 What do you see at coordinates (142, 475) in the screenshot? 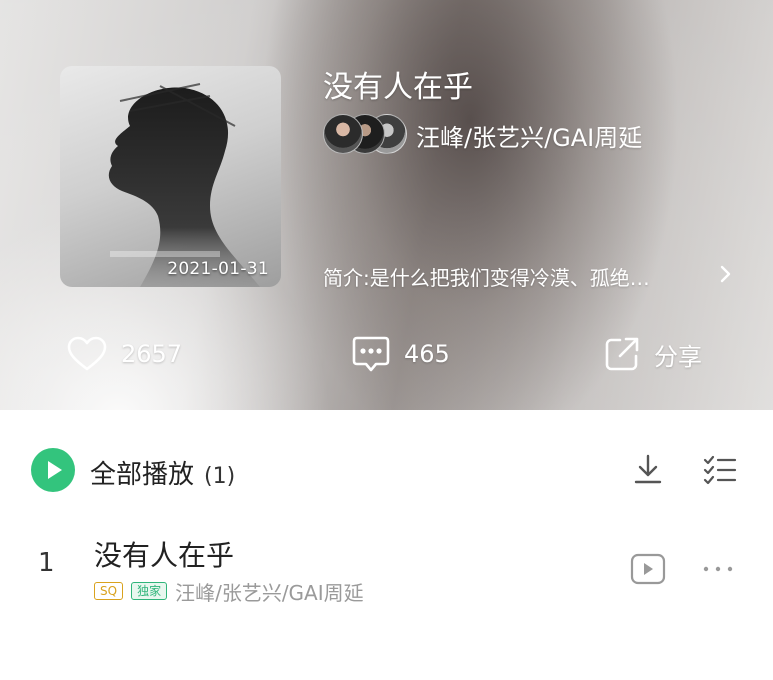
I see `play-all-text: 全部播放` at bounding box center [142, 475].